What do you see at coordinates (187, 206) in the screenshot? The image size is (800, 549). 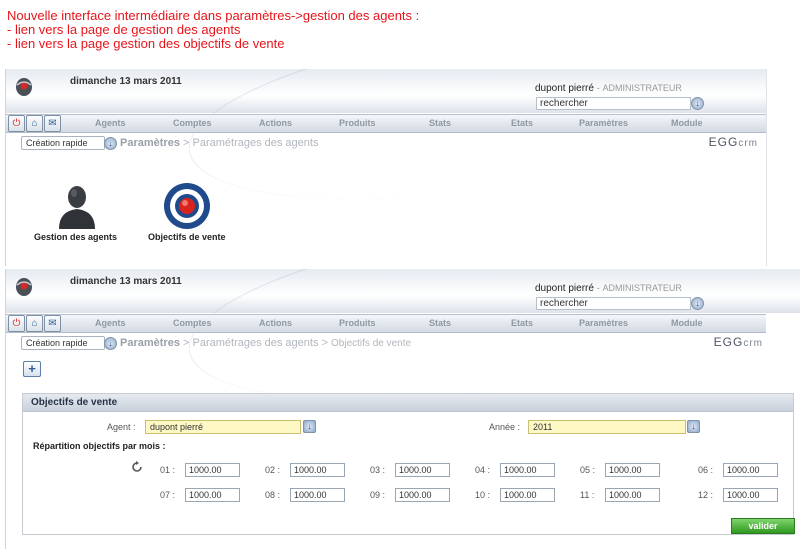 I see `target-icon` at bounding box center [187, 206].